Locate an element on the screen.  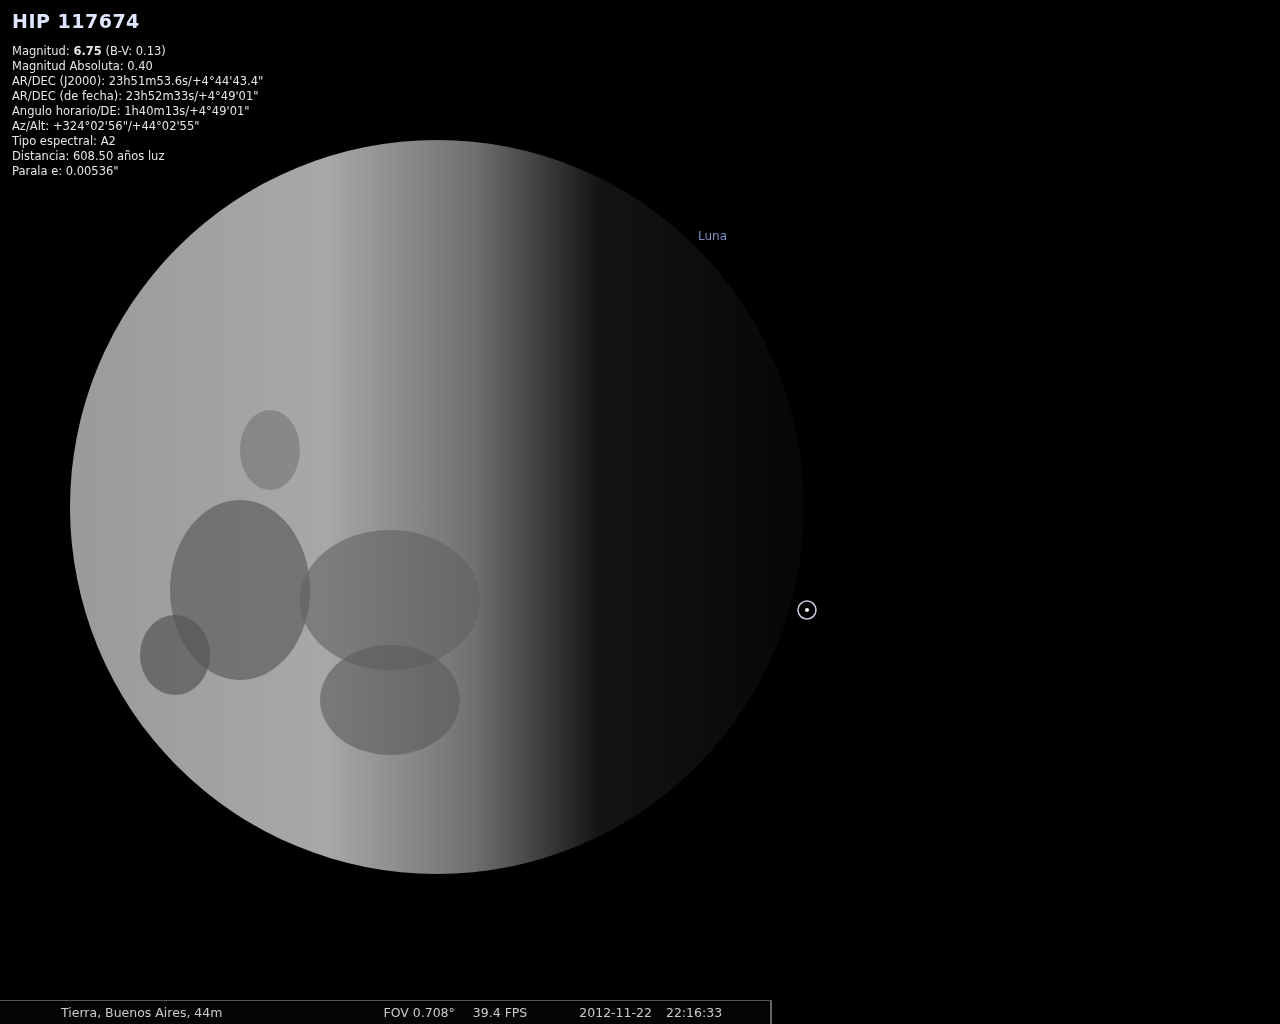
target-marker-icon is located at coordinates (807, 610).